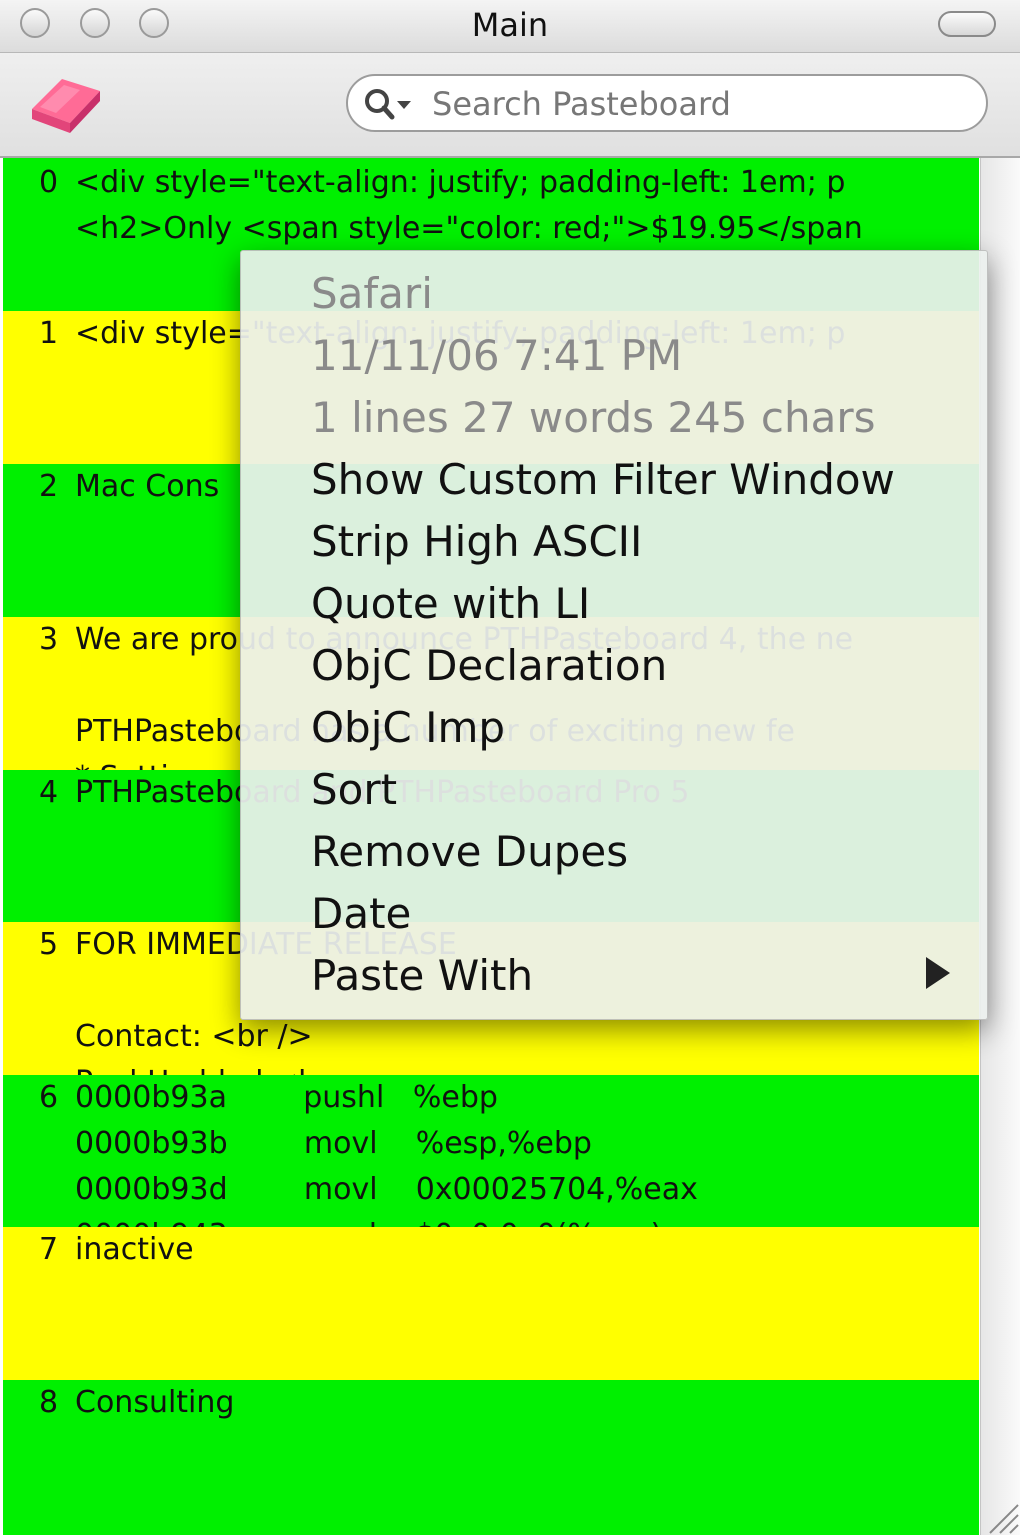  What do you see at coordinates (491, 1457) in the screenshot?
I see `clip-row-8: 8 Consulting` at bounding box center [491, 1457].